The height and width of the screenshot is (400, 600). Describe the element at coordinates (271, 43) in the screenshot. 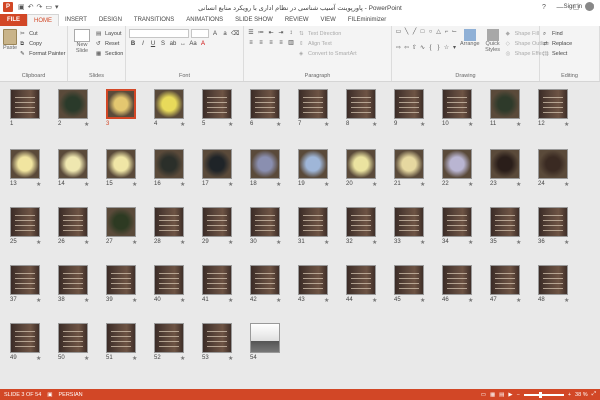

I see `align-right-icon: ≡` at that location.